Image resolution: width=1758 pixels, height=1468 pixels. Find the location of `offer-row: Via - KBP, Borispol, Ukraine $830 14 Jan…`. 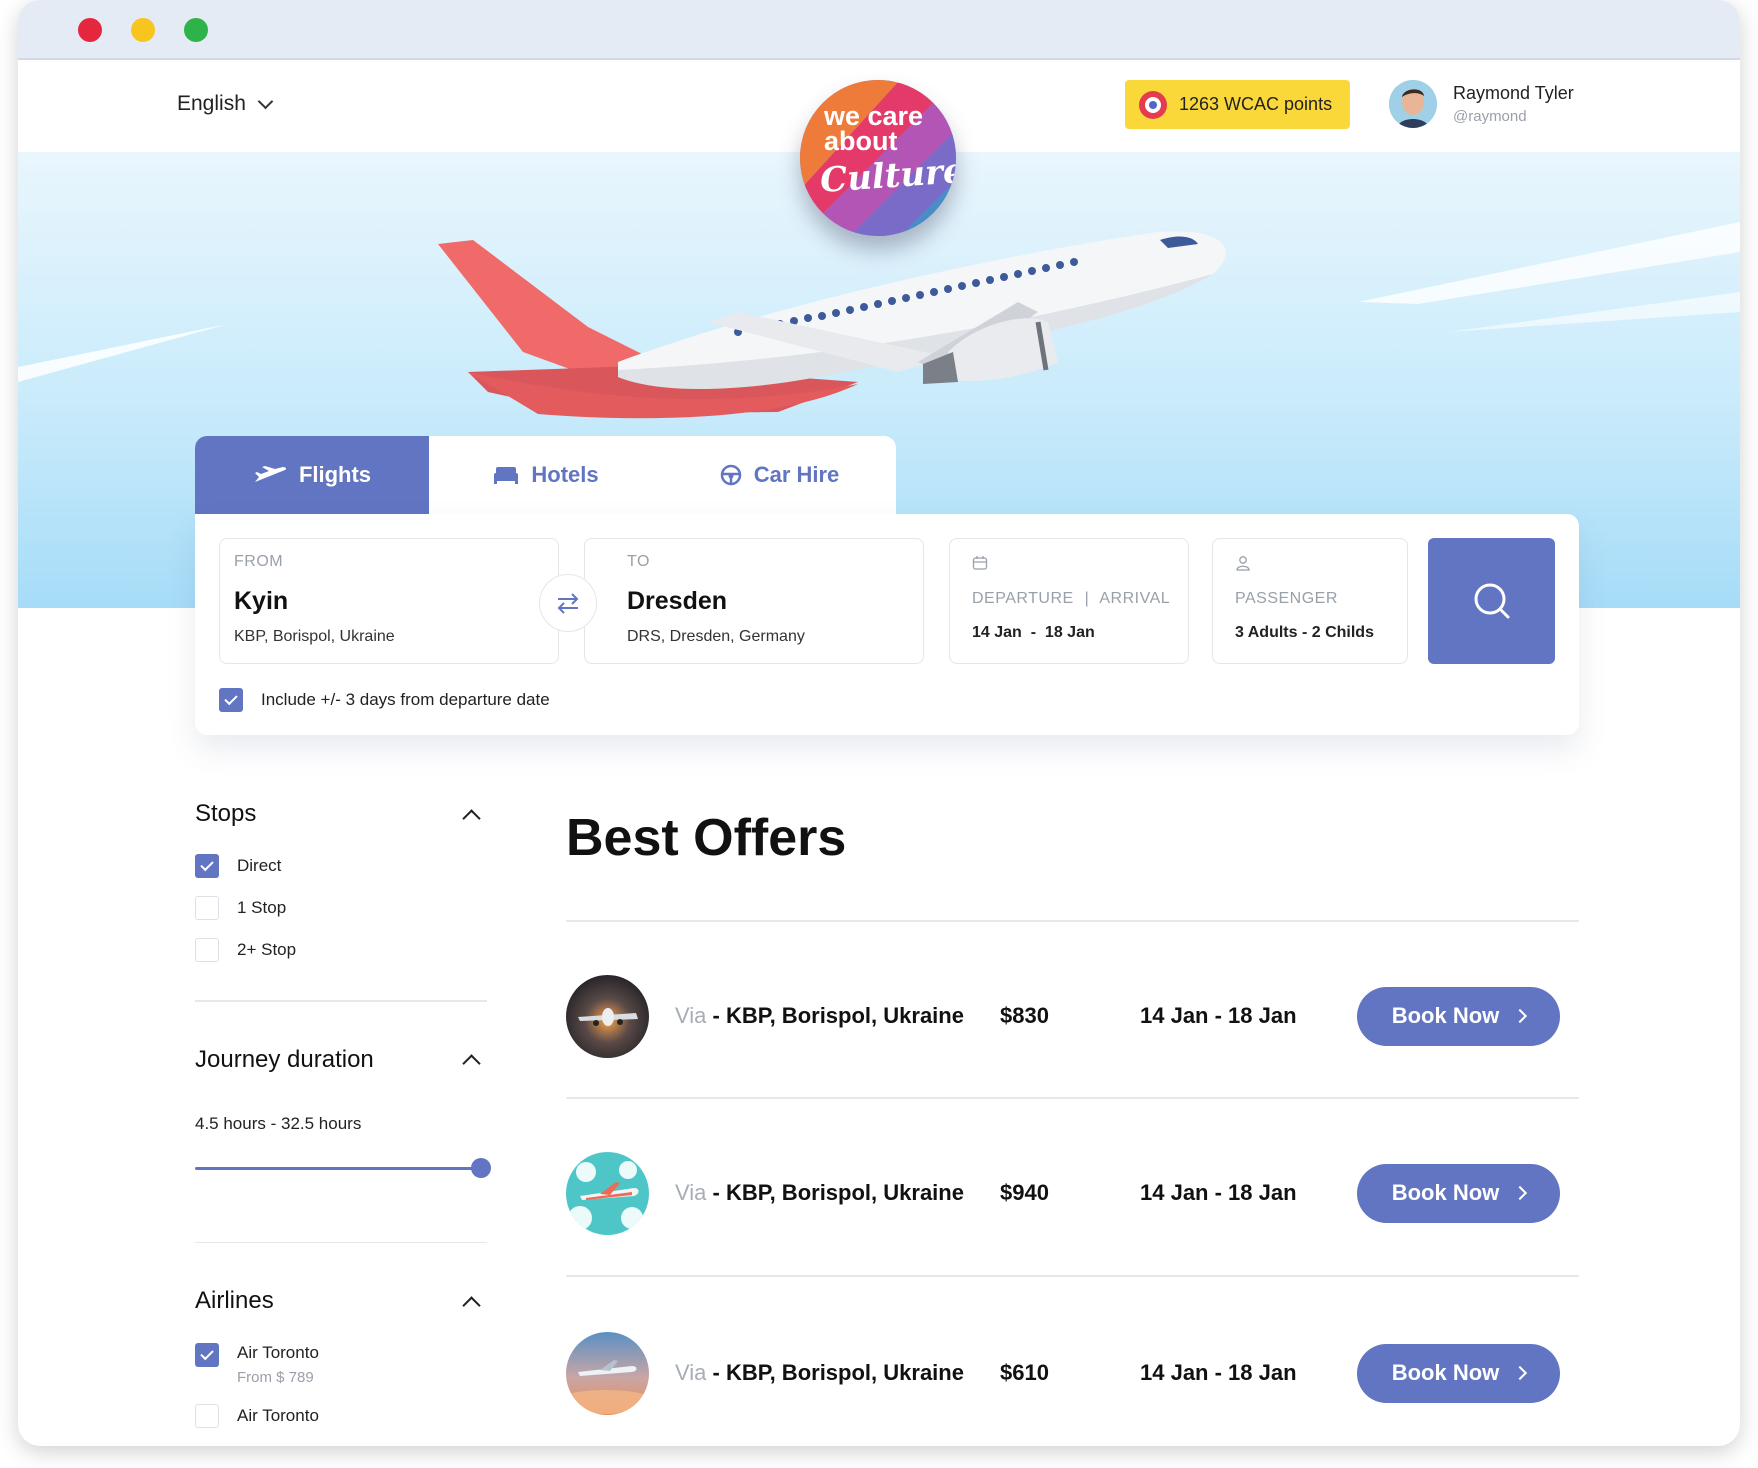

offer-row: Via - KBP, Borispol, Ukraine $830 14 Jan… is located at coordinates (1072, 1016).